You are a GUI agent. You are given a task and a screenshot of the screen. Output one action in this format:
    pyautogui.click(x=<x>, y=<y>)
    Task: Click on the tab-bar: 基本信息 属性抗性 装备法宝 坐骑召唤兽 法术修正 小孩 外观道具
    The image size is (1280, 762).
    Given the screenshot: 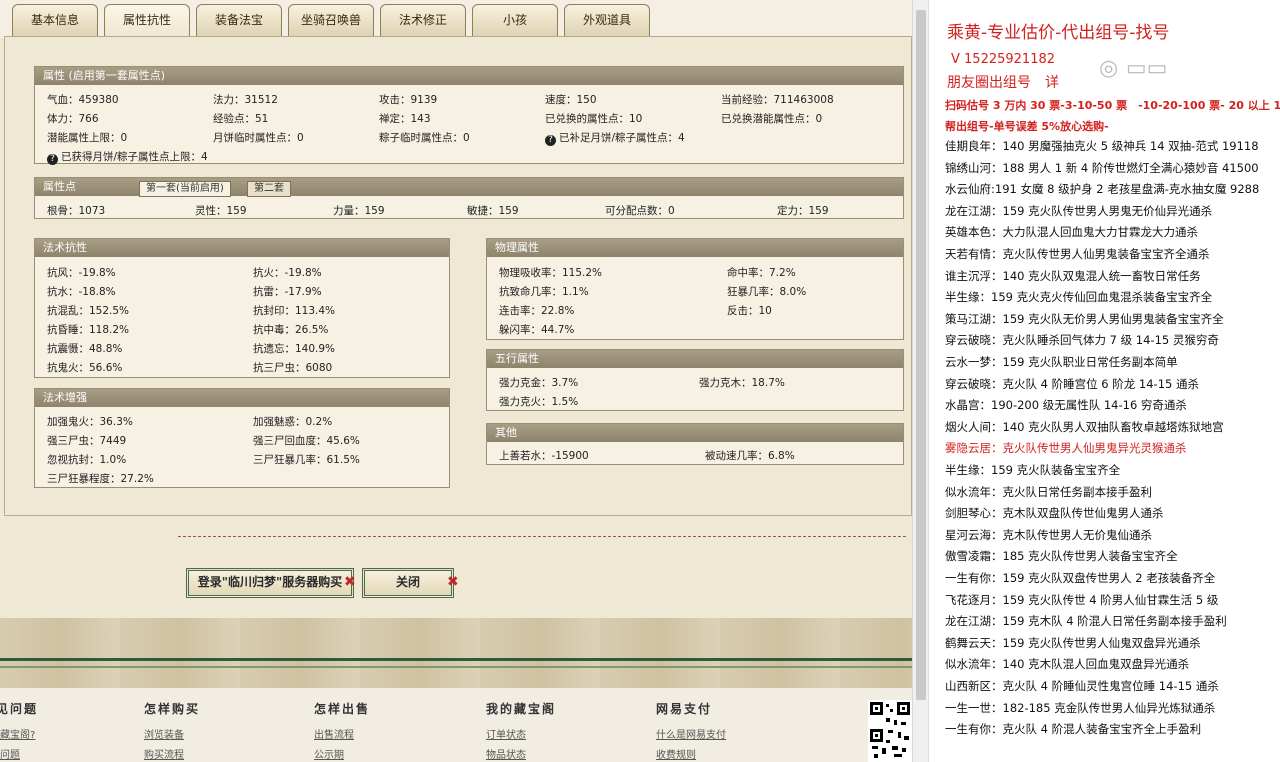 What is the action you would take?
    pyautogui.click(x=456, y=19)
    